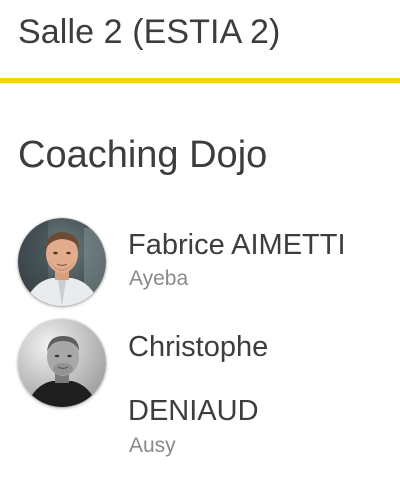 Image resolution: width=400 pixels, height=481 pixels. Describe the element at coordinates (152, 445) in the screenshot. I see `speaker-company: Ausy` at that location.